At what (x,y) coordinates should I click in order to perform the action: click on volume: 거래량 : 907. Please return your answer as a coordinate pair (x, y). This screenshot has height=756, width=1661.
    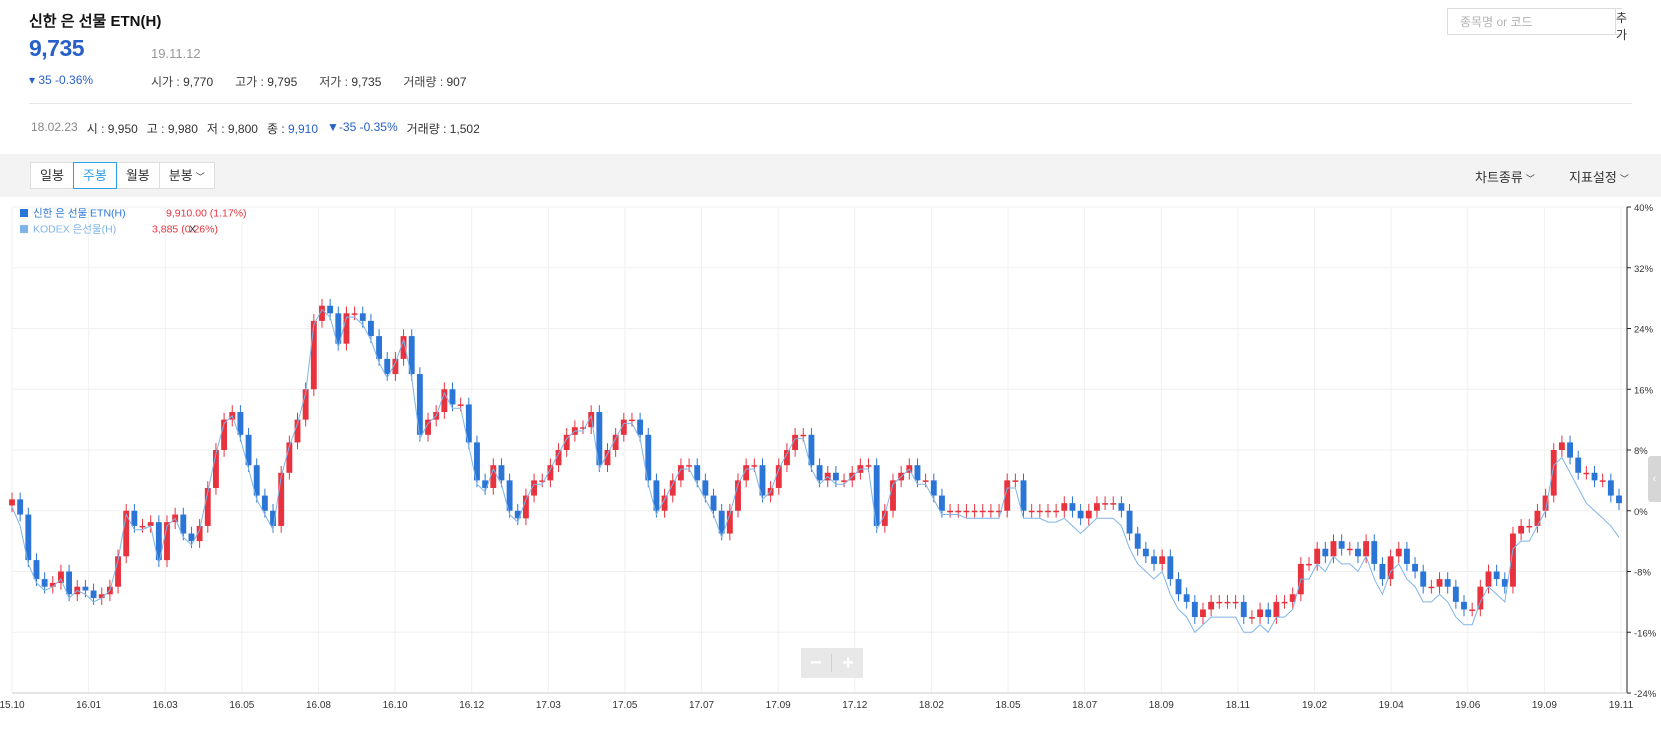
    Looking at the image, I should click on (435, 82).